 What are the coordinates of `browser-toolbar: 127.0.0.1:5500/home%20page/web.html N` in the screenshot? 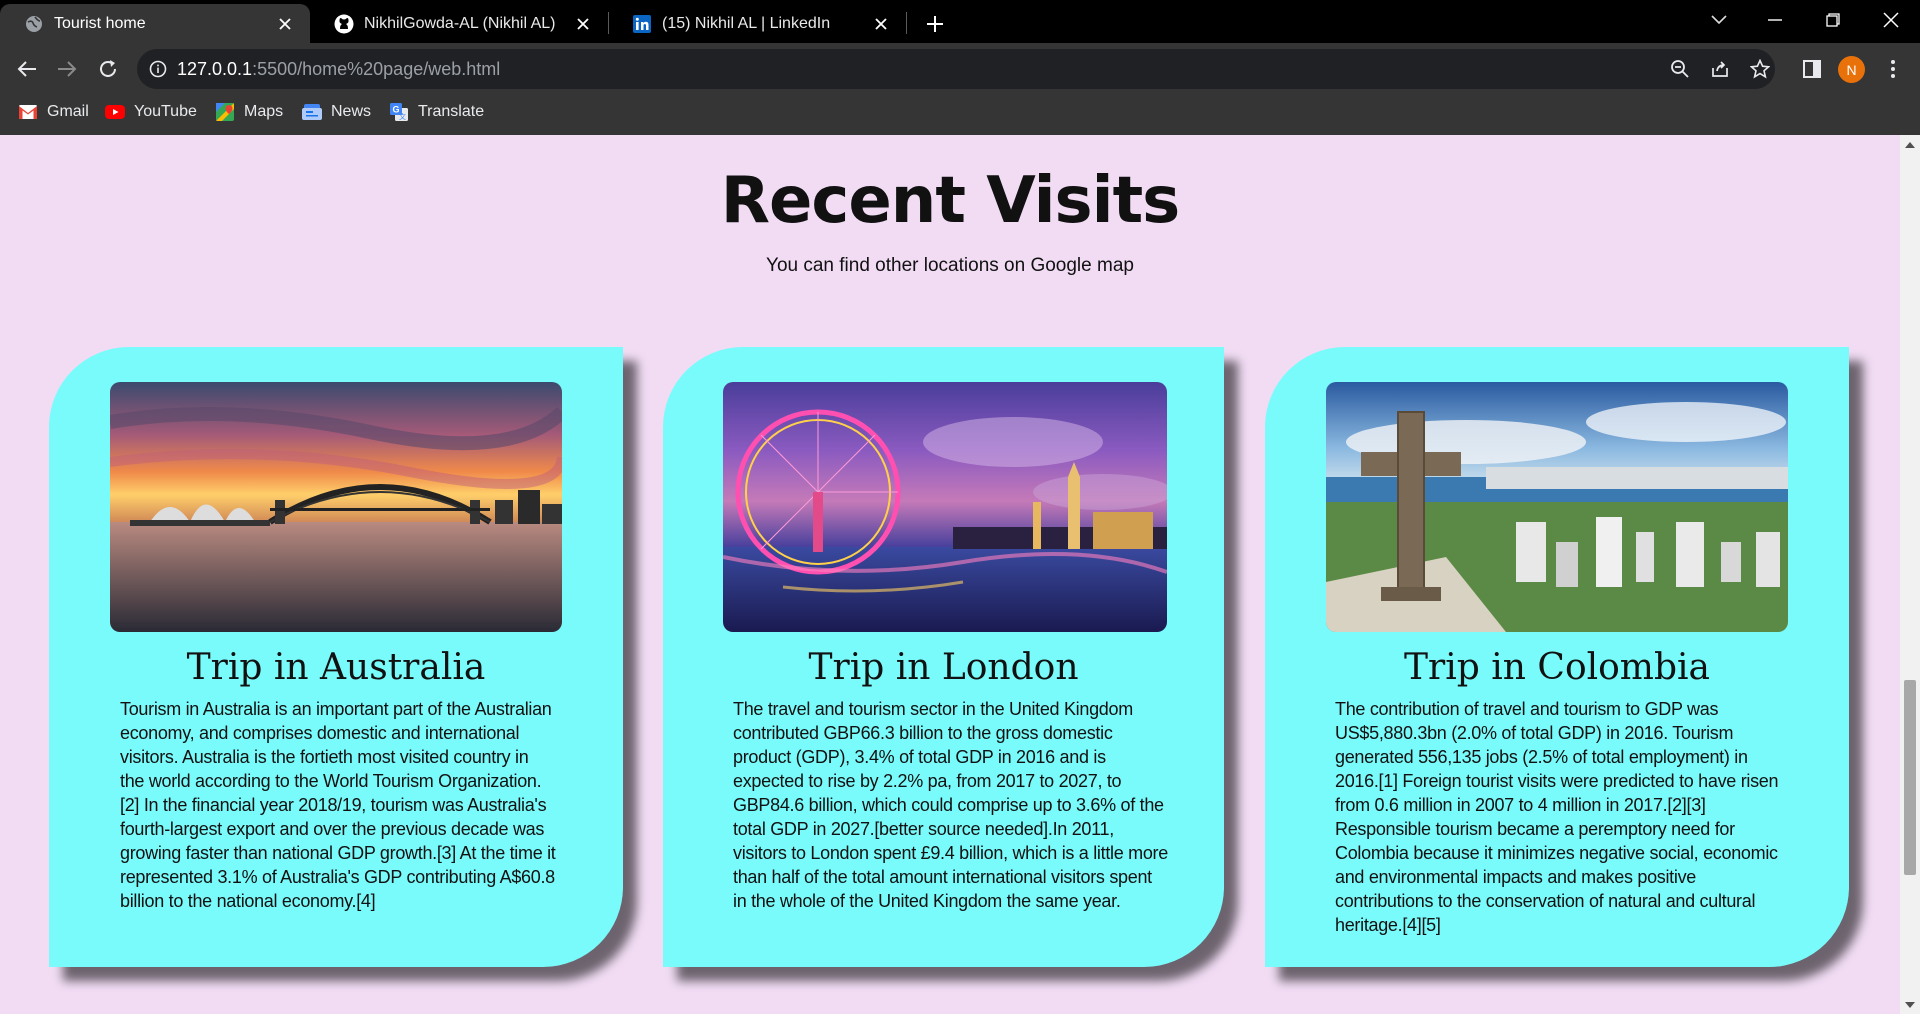 It's located at (960, 69).